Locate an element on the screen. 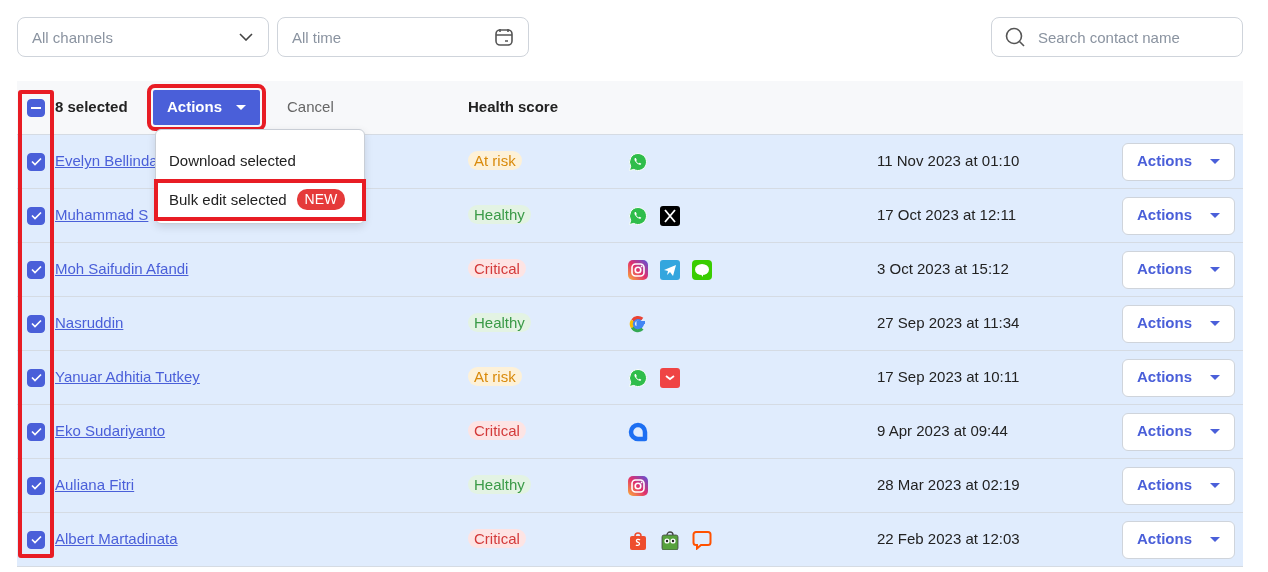 The image size is (1268, 572). owl-bag-icon is located at coordinates (670, 539).